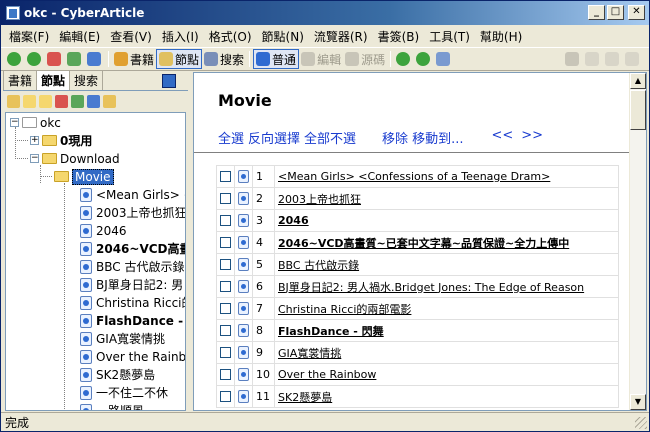  I want to click on table-row: 3 2046, so click(417, 220).